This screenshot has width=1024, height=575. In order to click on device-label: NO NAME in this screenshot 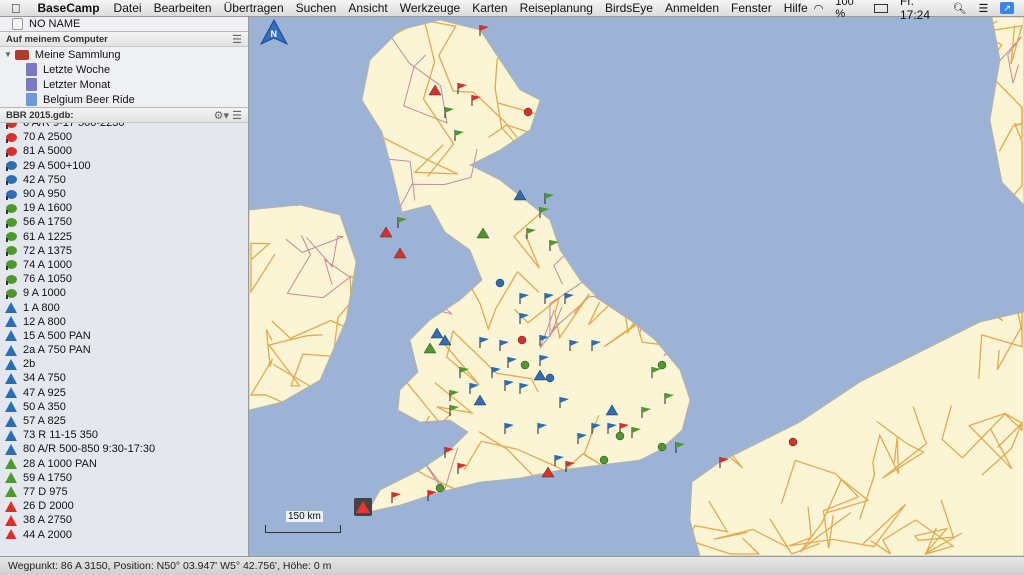, I will do `click(55, 24)`.